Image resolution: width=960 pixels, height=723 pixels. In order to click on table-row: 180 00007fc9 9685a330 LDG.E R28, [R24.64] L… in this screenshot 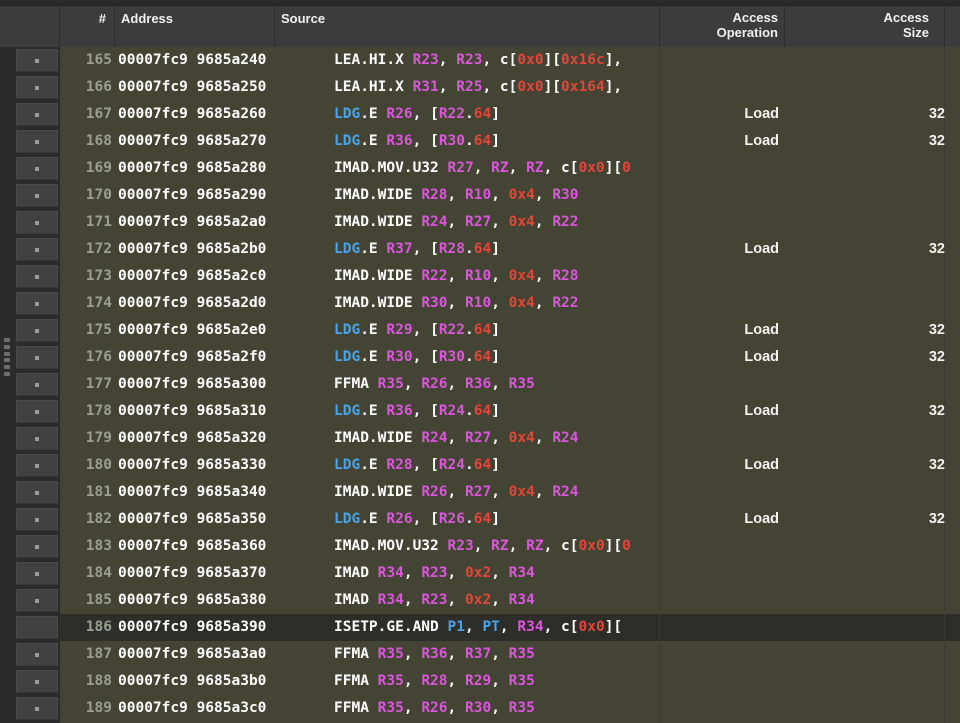, I will do `click(480, 465)`.